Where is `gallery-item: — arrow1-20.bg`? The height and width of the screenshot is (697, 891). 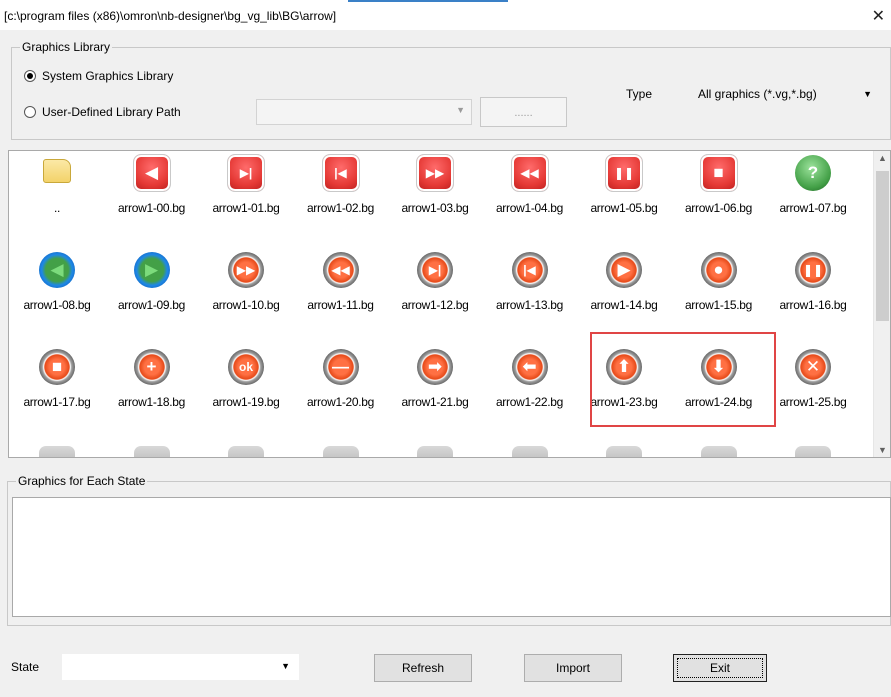 gallery-item: — arrow1-20.bg is located at coordinates (341, 390).